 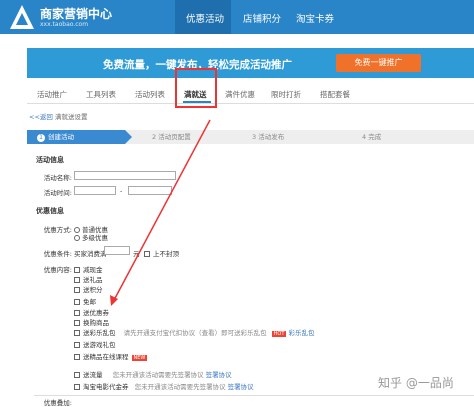 What do you see at coordinates (416, 383) in the screenshot?
I see `watermark-text: 知乎 @一品尚` at bounding box center [416, 383].